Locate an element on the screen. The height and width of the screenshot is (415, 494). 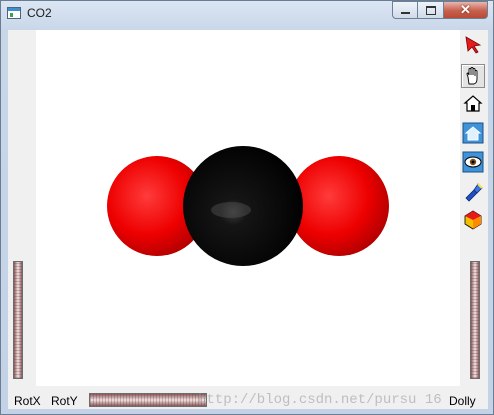
select-mode-button is located at coordinates (473, 45).